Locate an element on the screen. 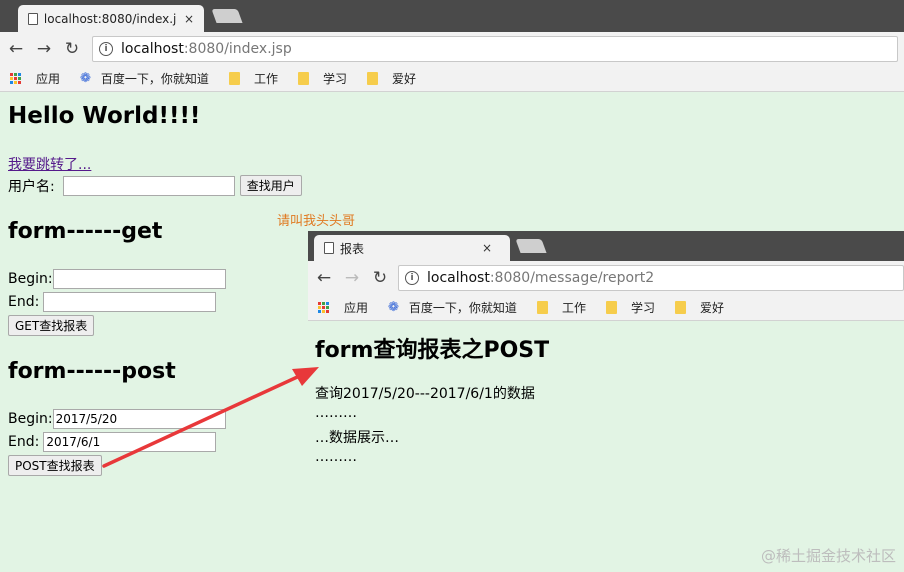  tab-title: localhost:8080/index.jsp is located at coordinates (109, 18).